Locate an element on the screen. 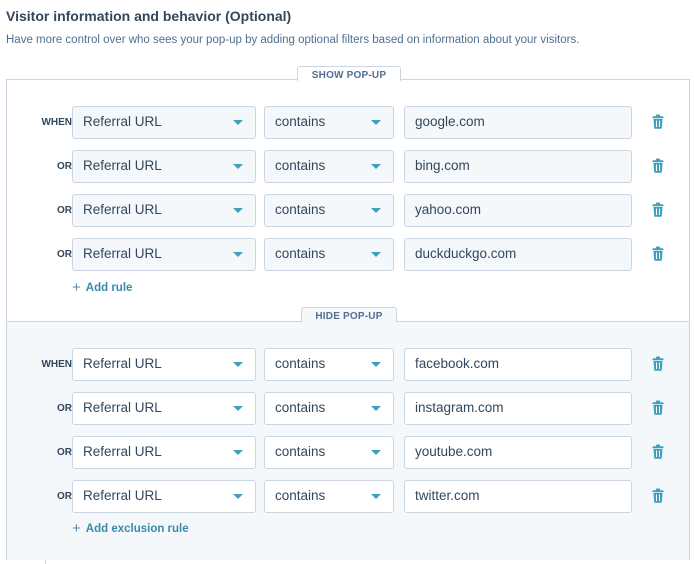  add-rule-link: + Add rule is located at coordinates (102, 287).